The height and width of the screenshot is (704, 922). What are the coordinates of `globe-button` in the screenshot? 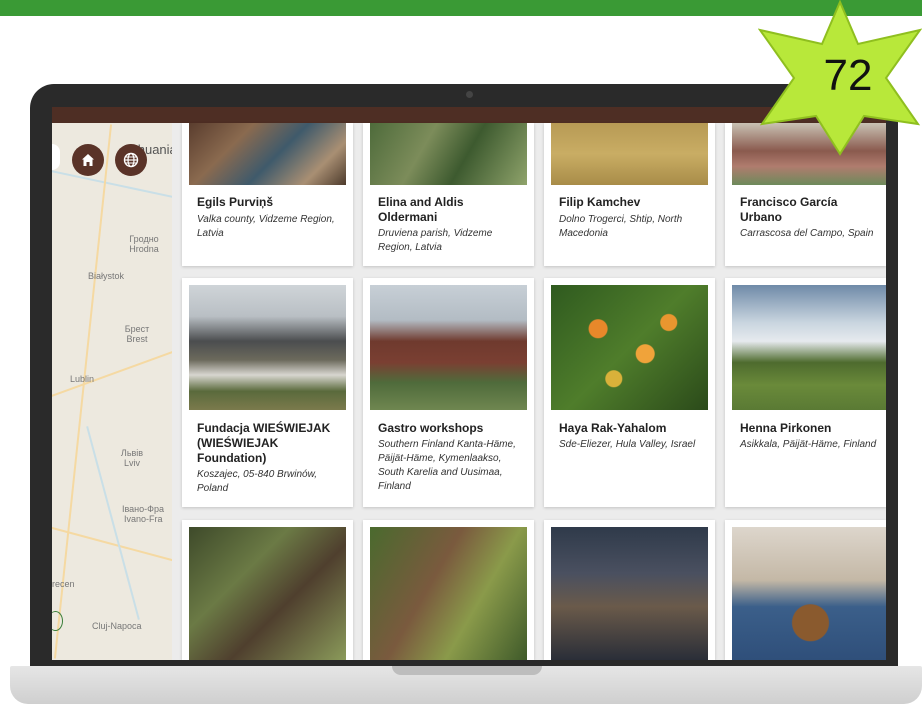 It's located at (131, 160).